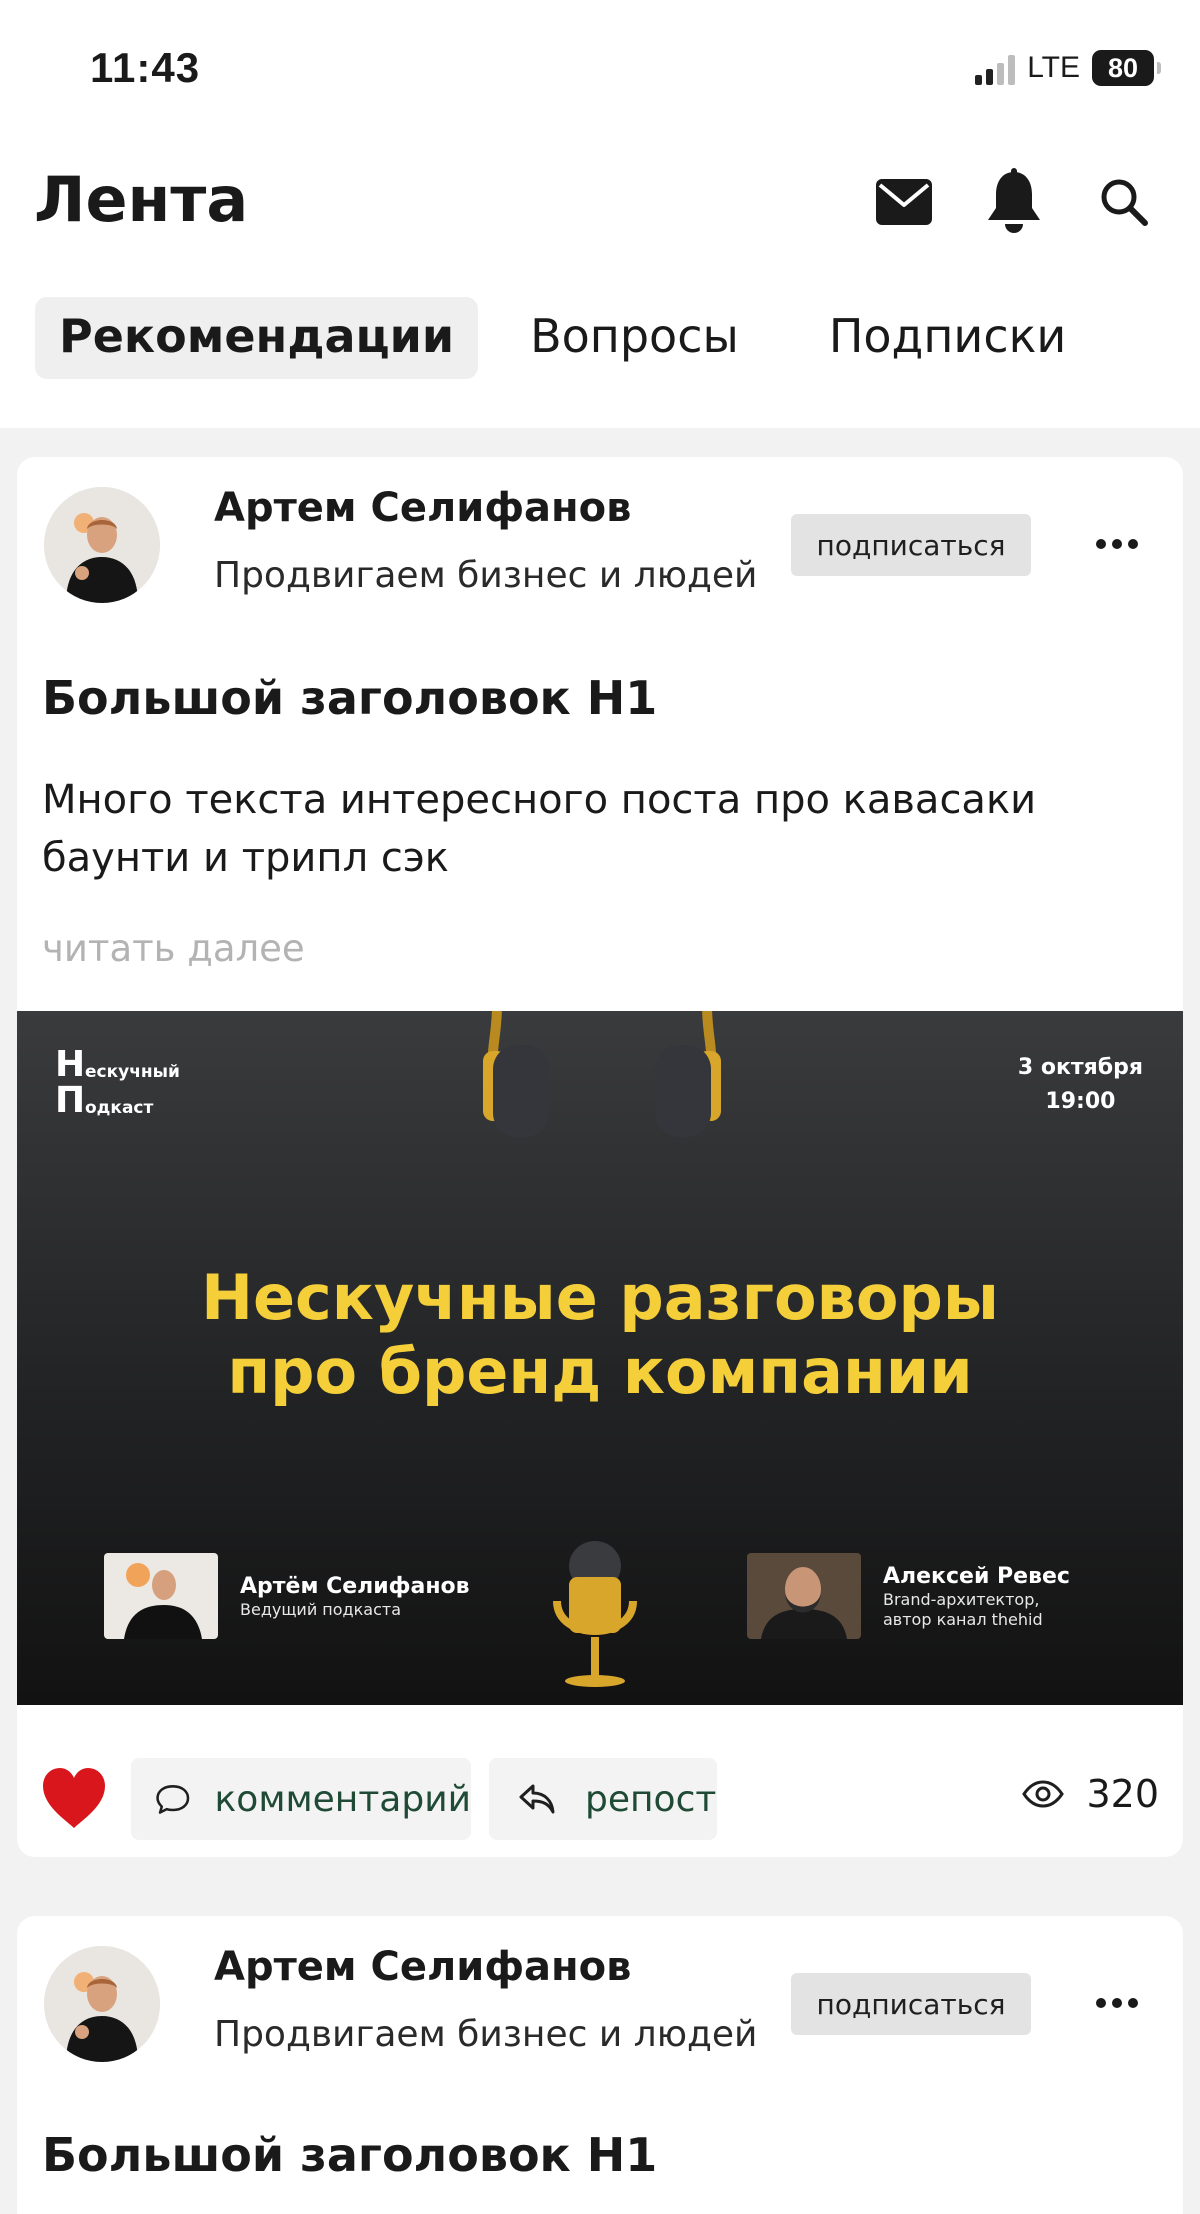 The image size is (1200, 2214). Describe the element at coordinates (1122, 1794) in the screenshot. I see `views-value: 320` at that location.